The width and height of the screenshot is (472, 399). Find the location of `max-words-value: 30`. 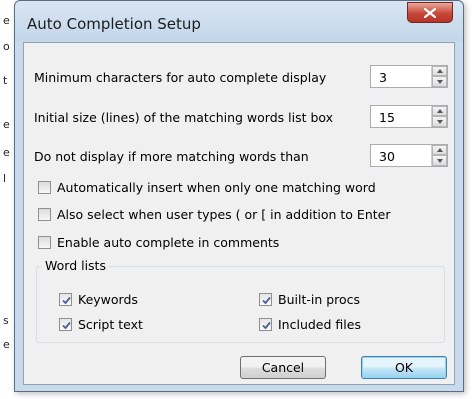

max-words-value: 30 is located at coordinates (387, 156).